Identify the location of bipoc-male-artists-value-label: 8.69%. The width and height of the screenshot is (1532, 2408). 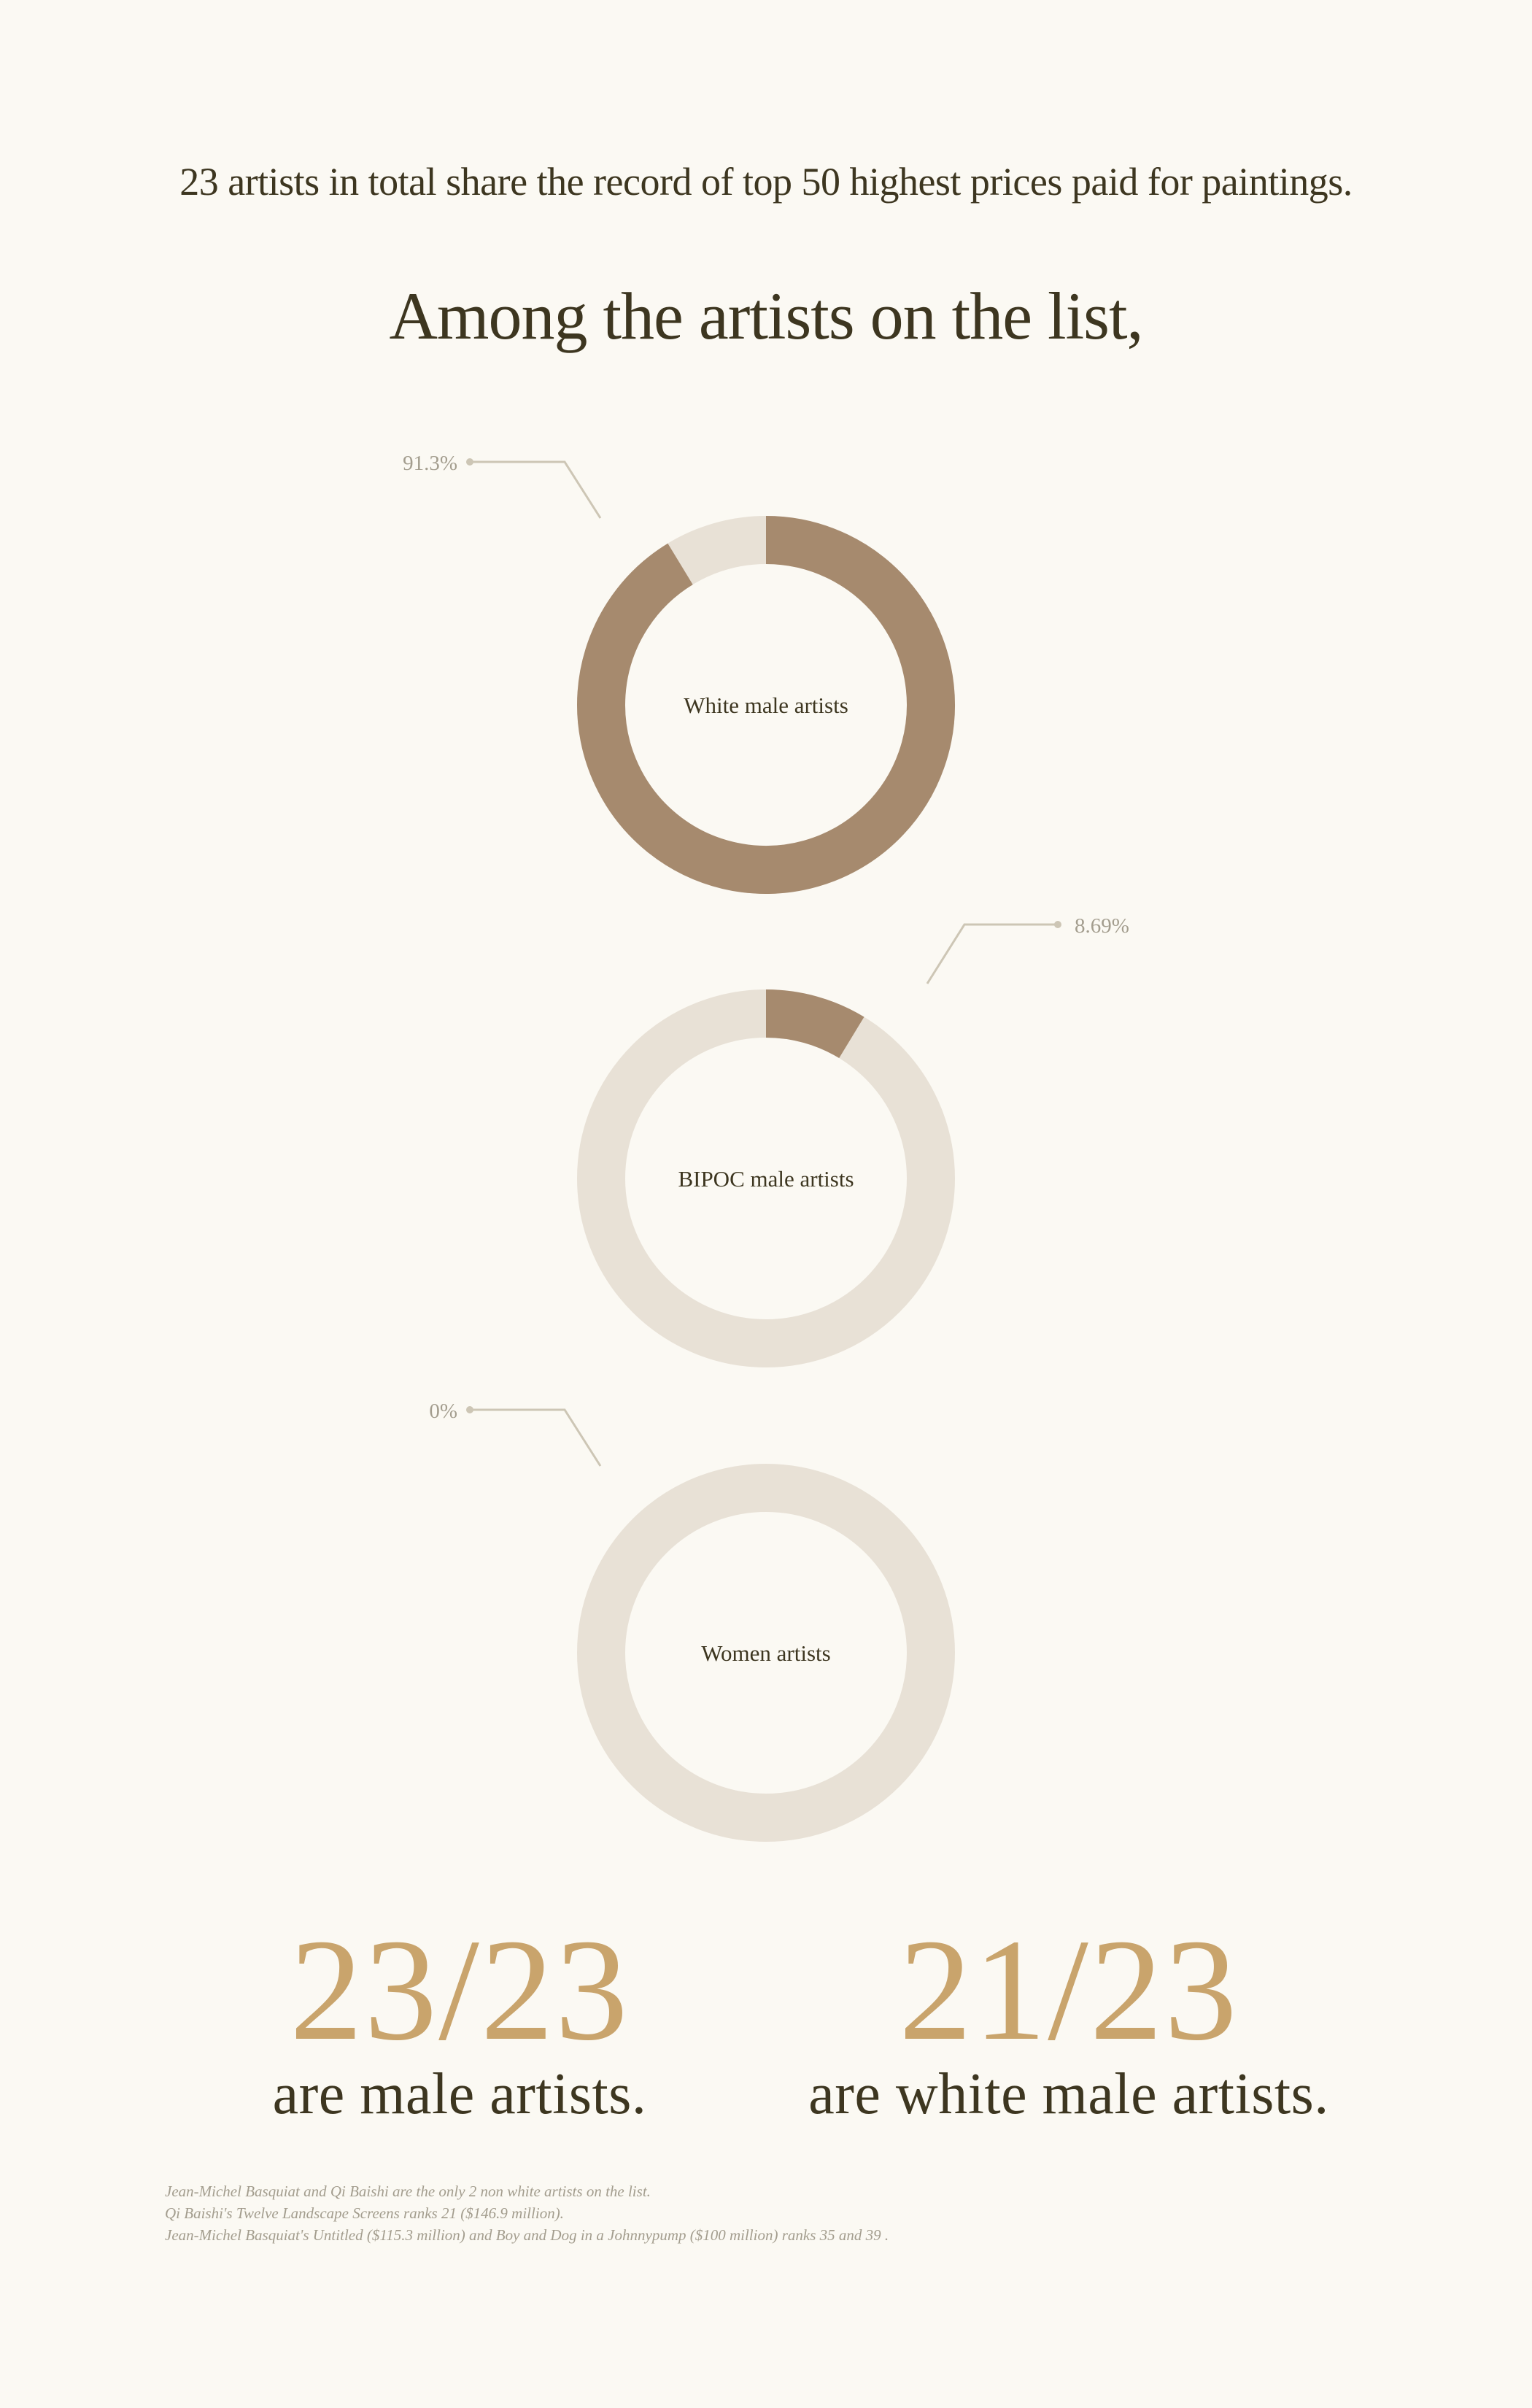
(1102, 926).